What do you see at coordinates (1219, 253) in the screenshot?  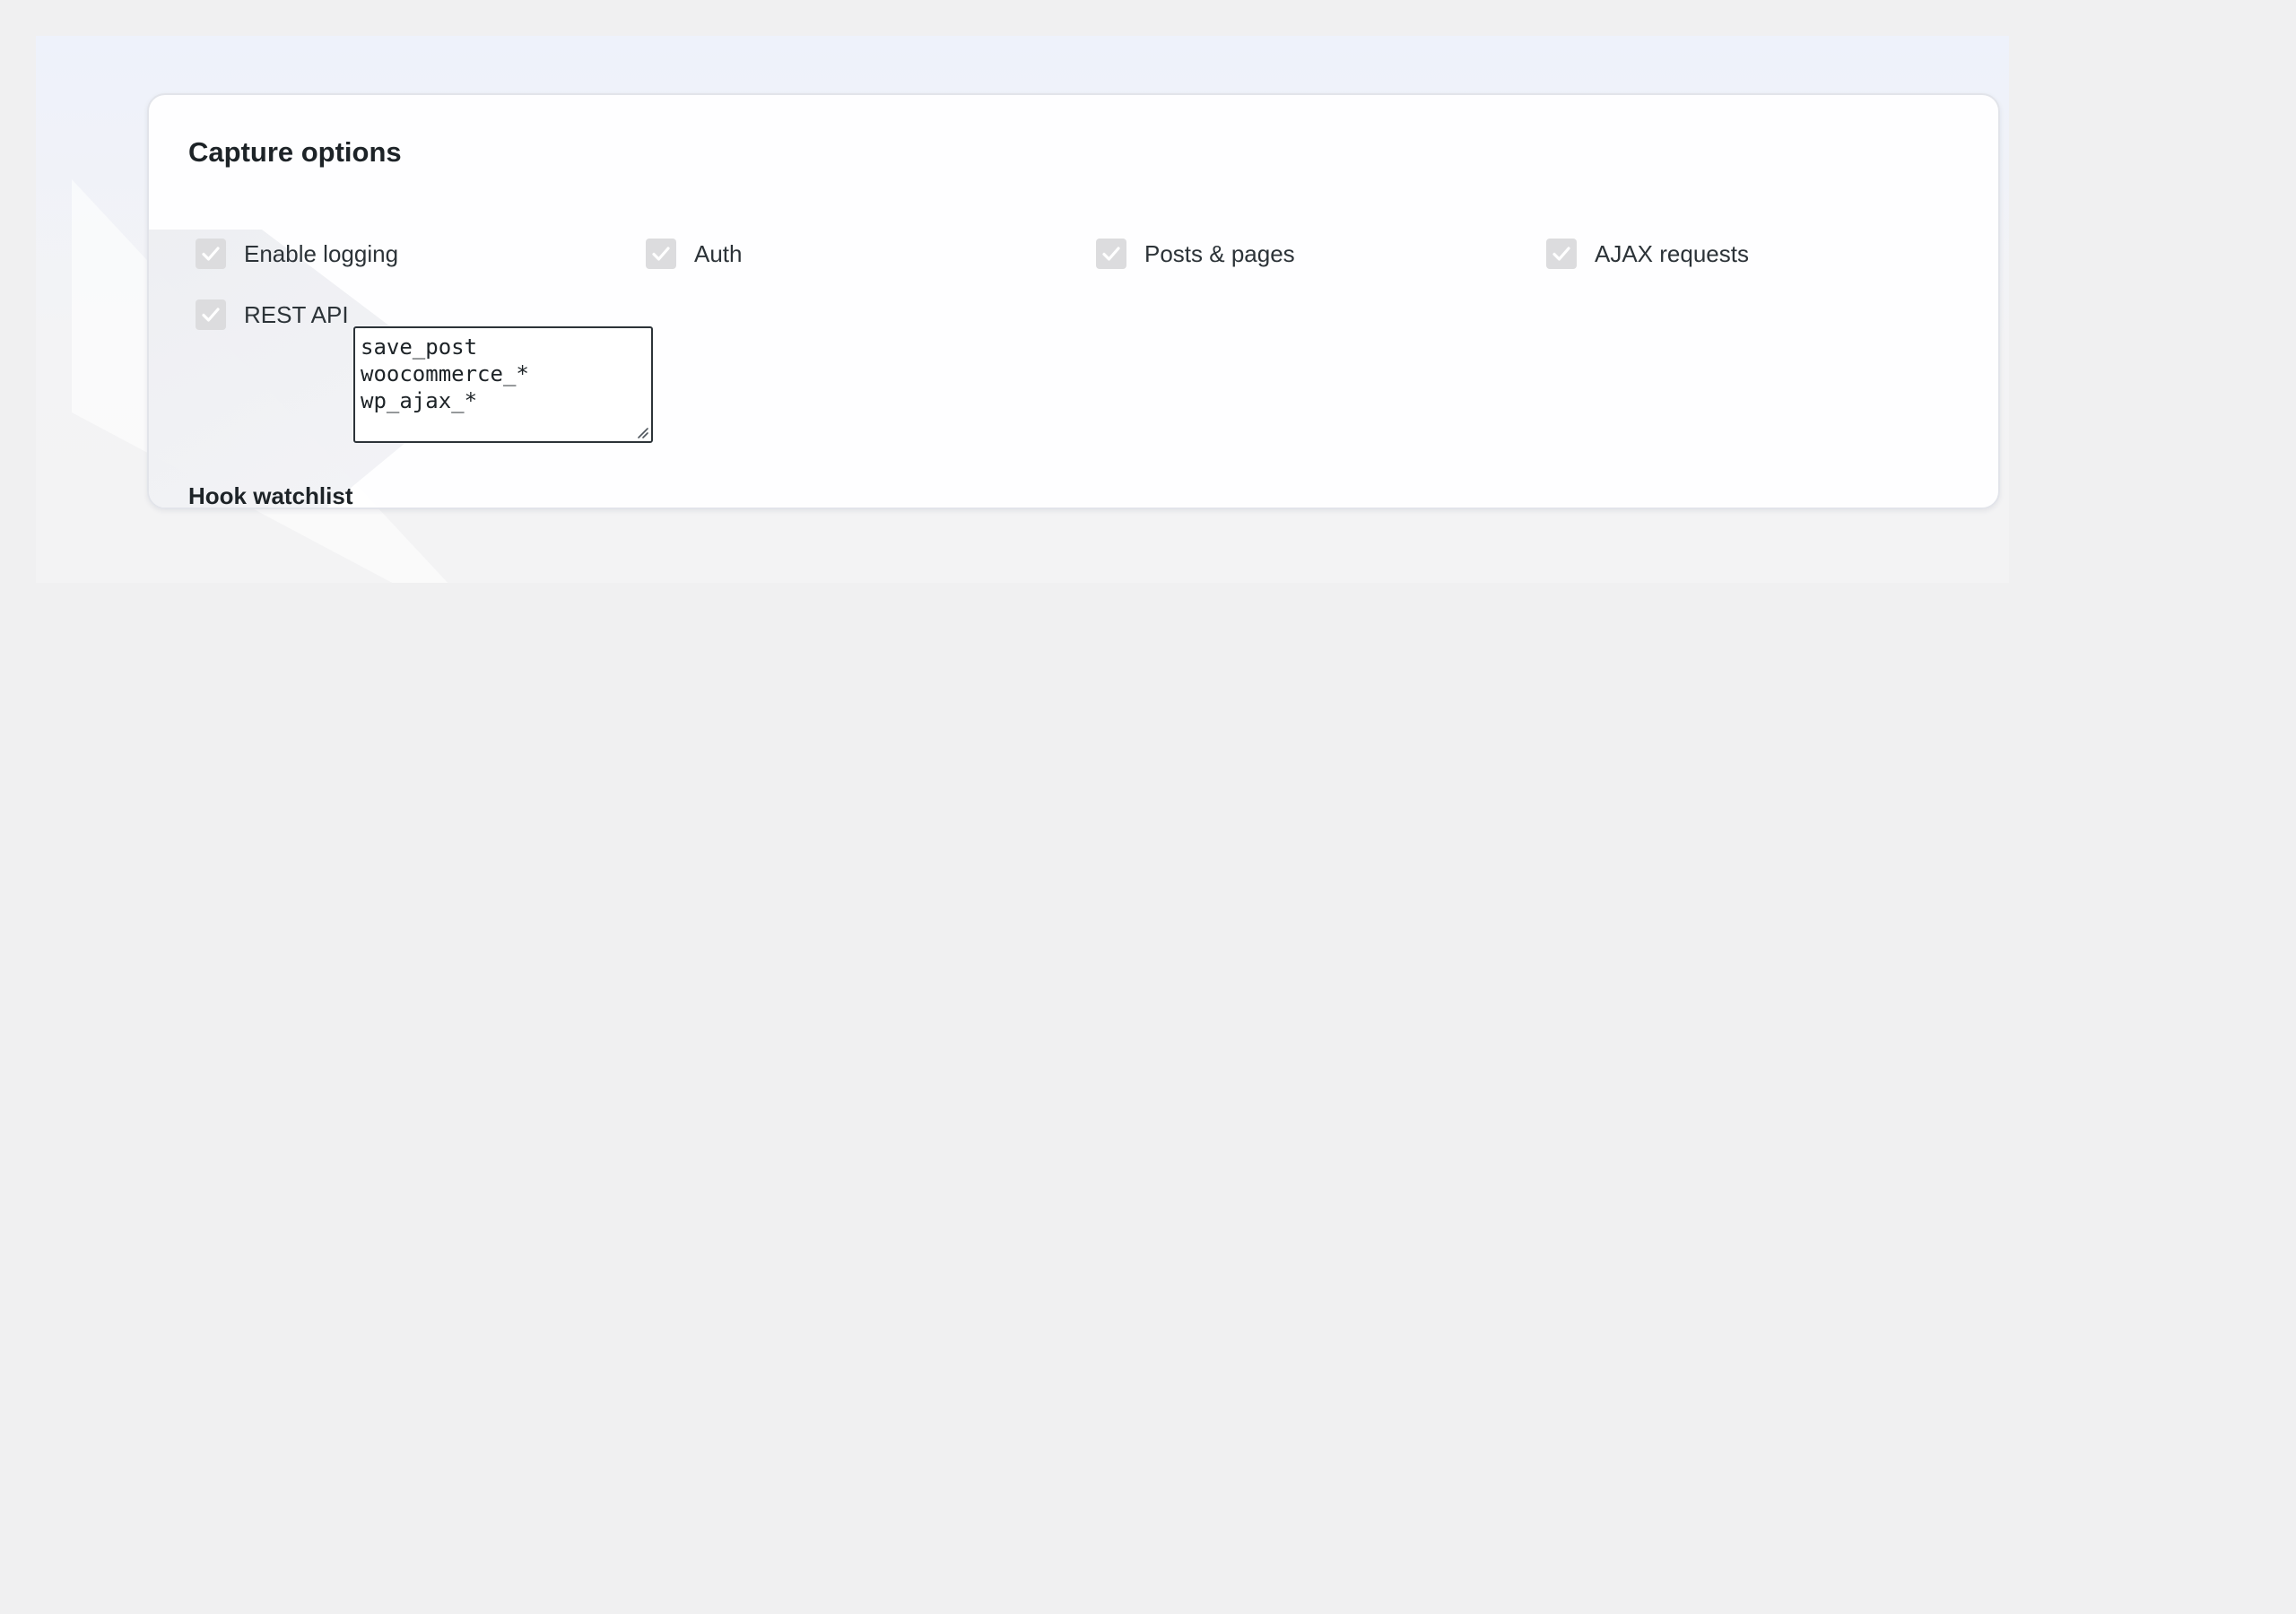 I see `posts-pages-label: Posts & pages` at bounding box center [1219, 253].